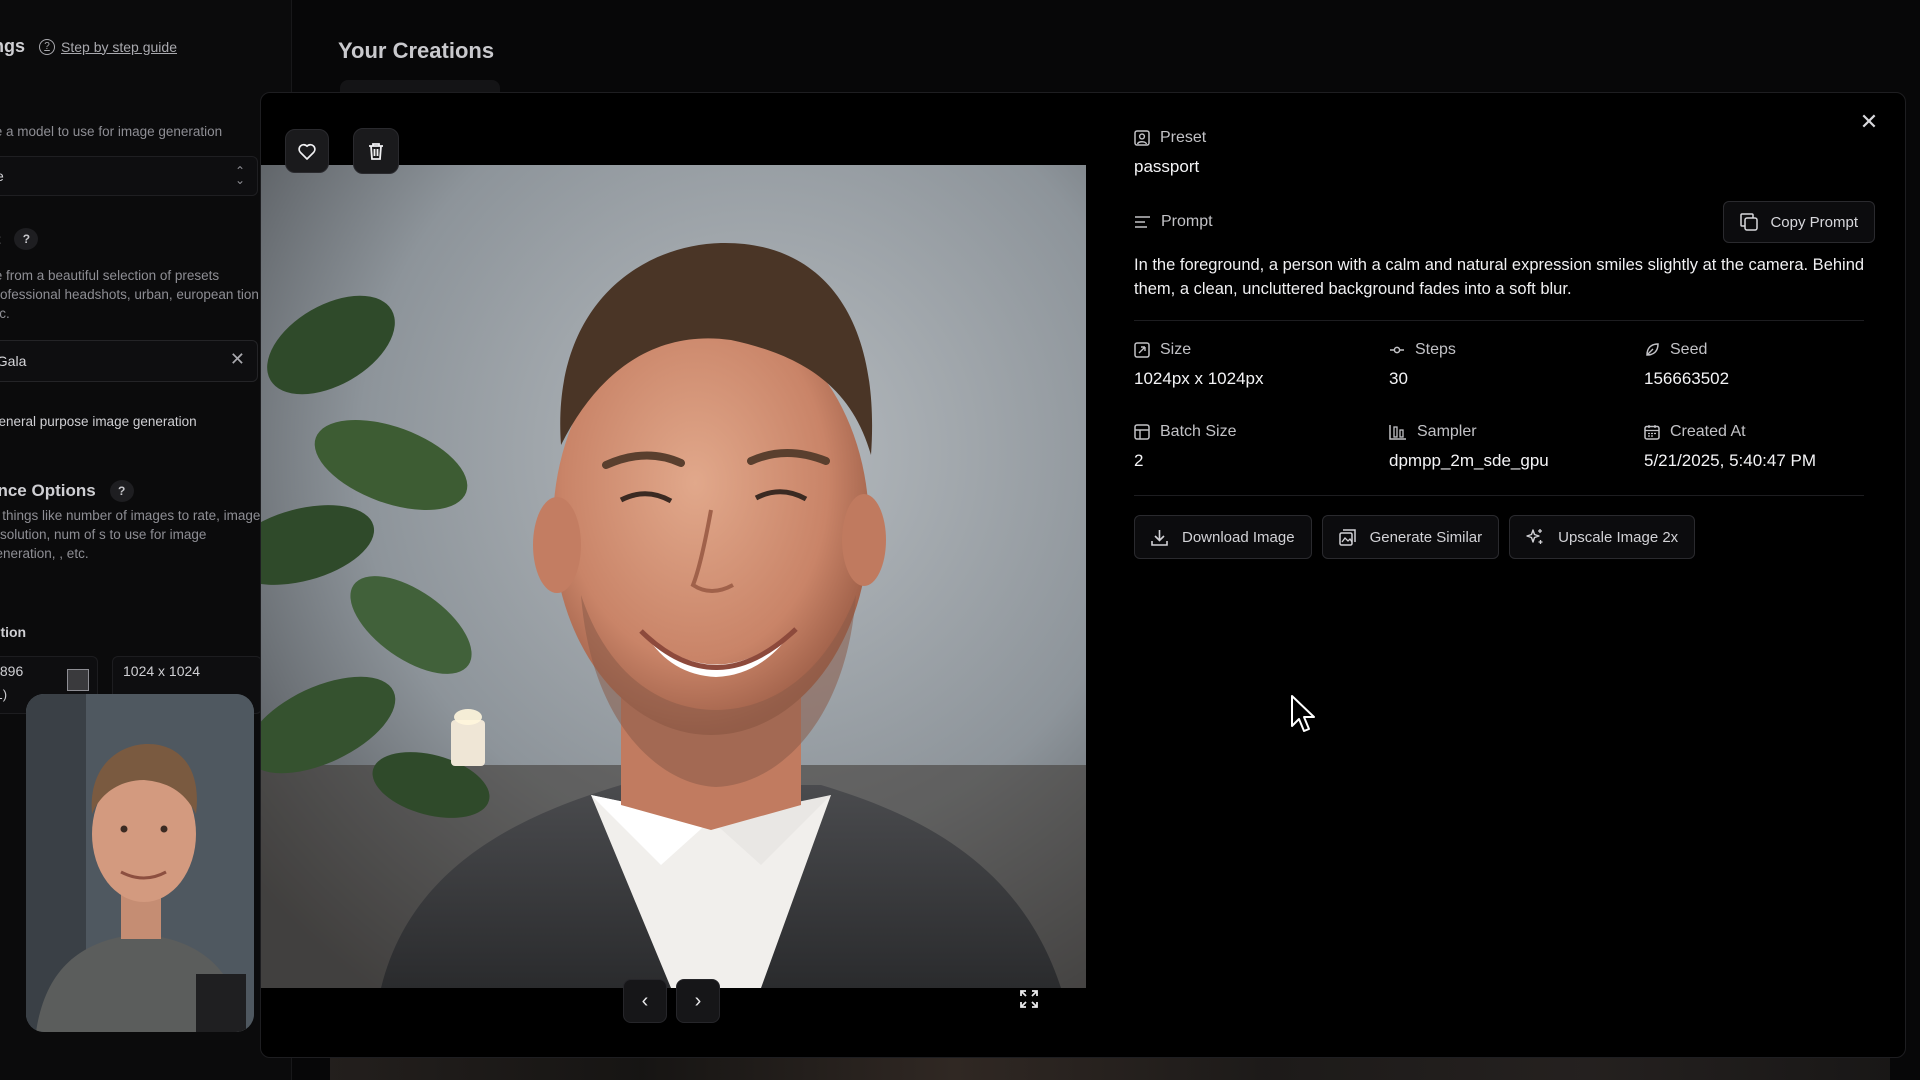  I want to click on preset-label: Preset, so click(1183, 137).